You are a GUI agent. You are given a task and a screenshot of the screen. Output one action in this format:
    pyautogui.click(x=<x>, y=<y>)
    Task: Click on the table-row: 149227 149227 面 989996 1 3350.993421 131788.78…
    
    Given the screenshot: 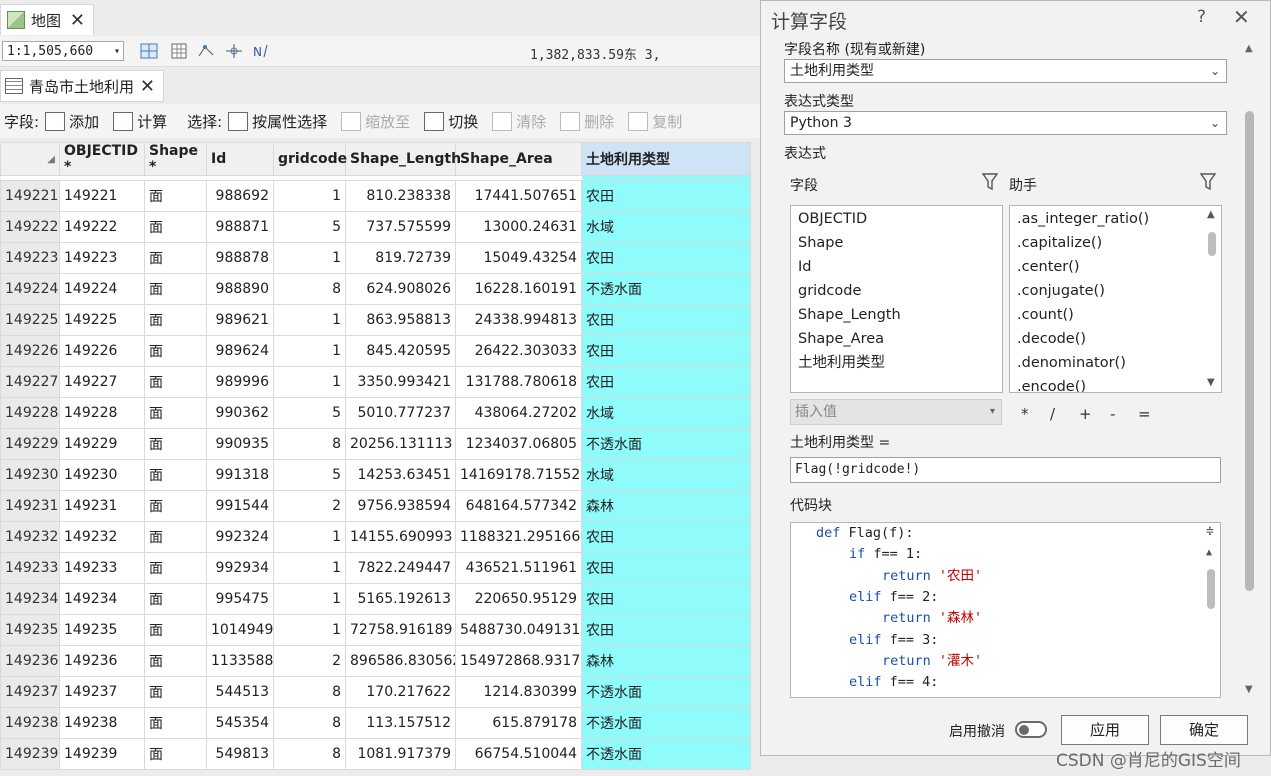 What is the action you would take?
    pyautogui.click(x=375, y=382)
    